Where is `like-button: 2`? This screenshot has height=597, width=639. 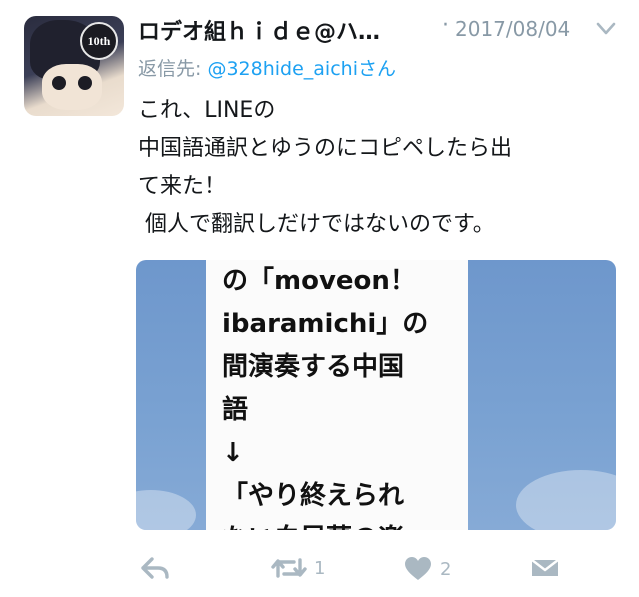
like-button: 2 is located at coordinates (427, 569).